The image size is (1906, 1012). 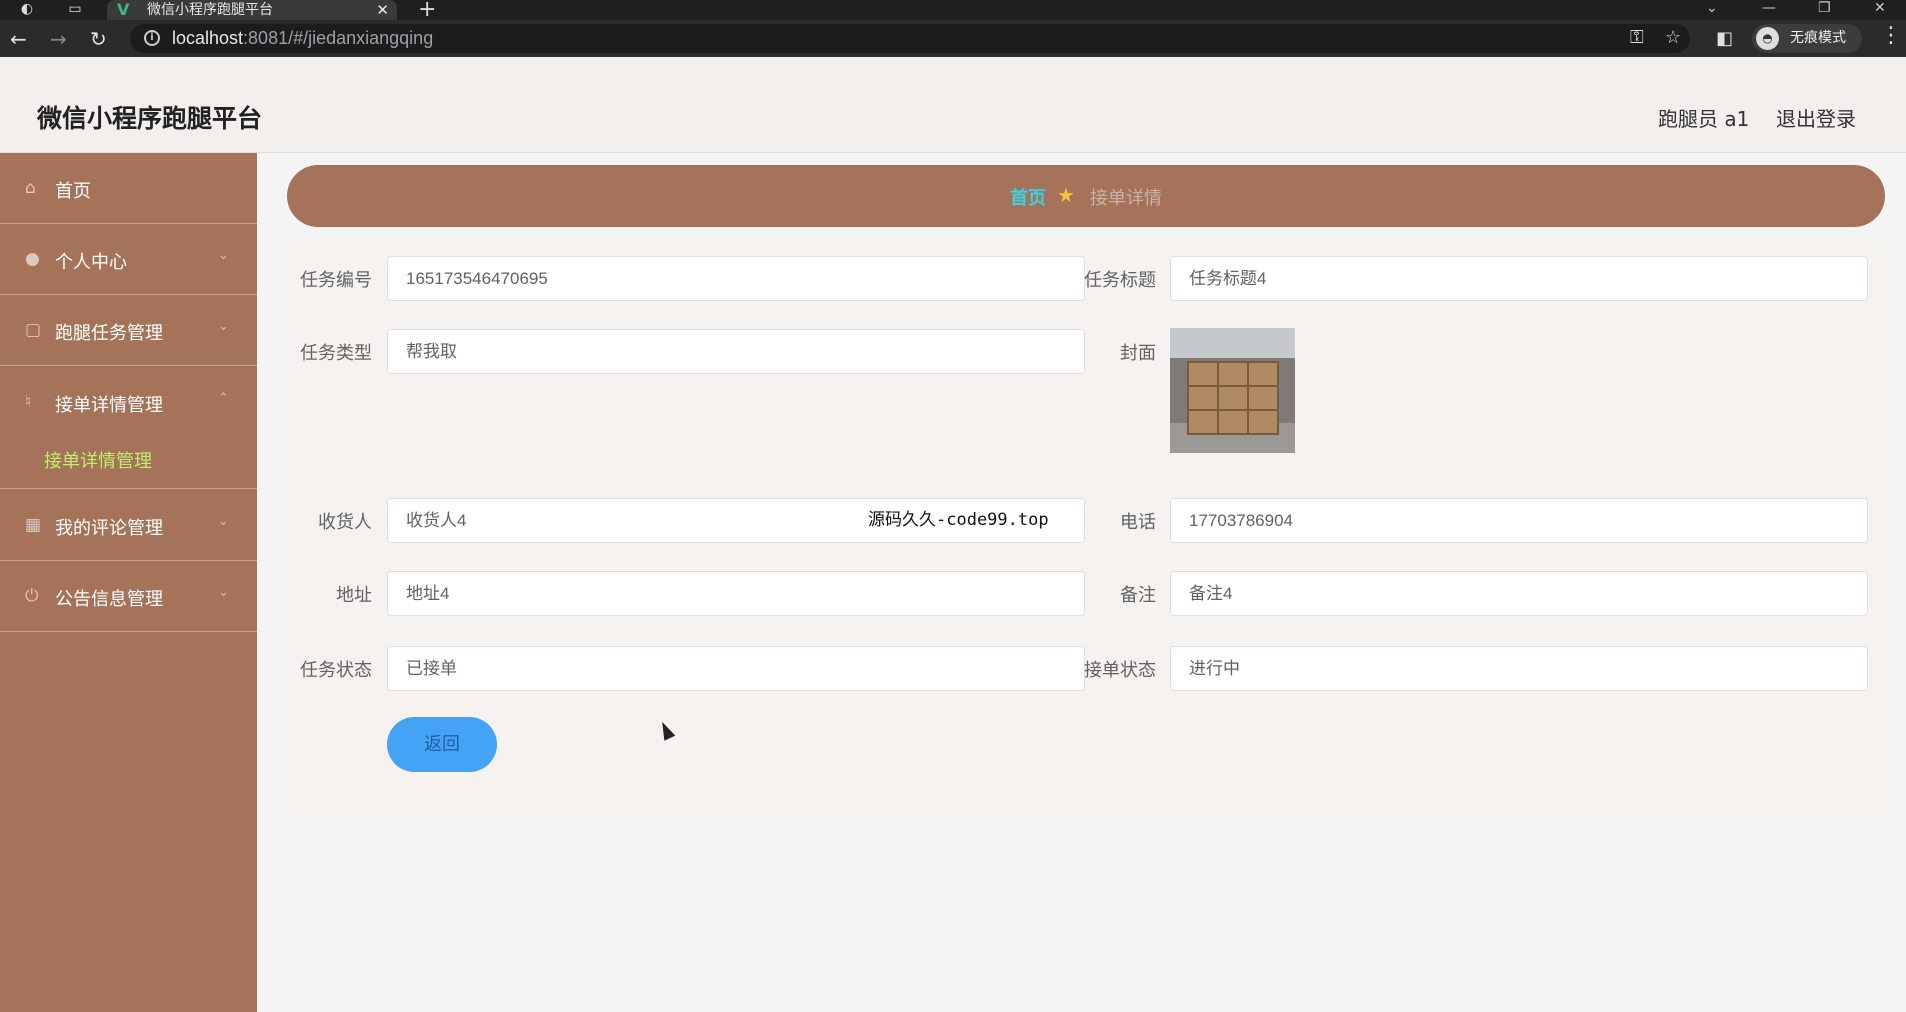 What do you see at coordinates (223, 398) in the screenshot?
I see `chevron-up-icon: ⌃` at bounding box center [223, 398].